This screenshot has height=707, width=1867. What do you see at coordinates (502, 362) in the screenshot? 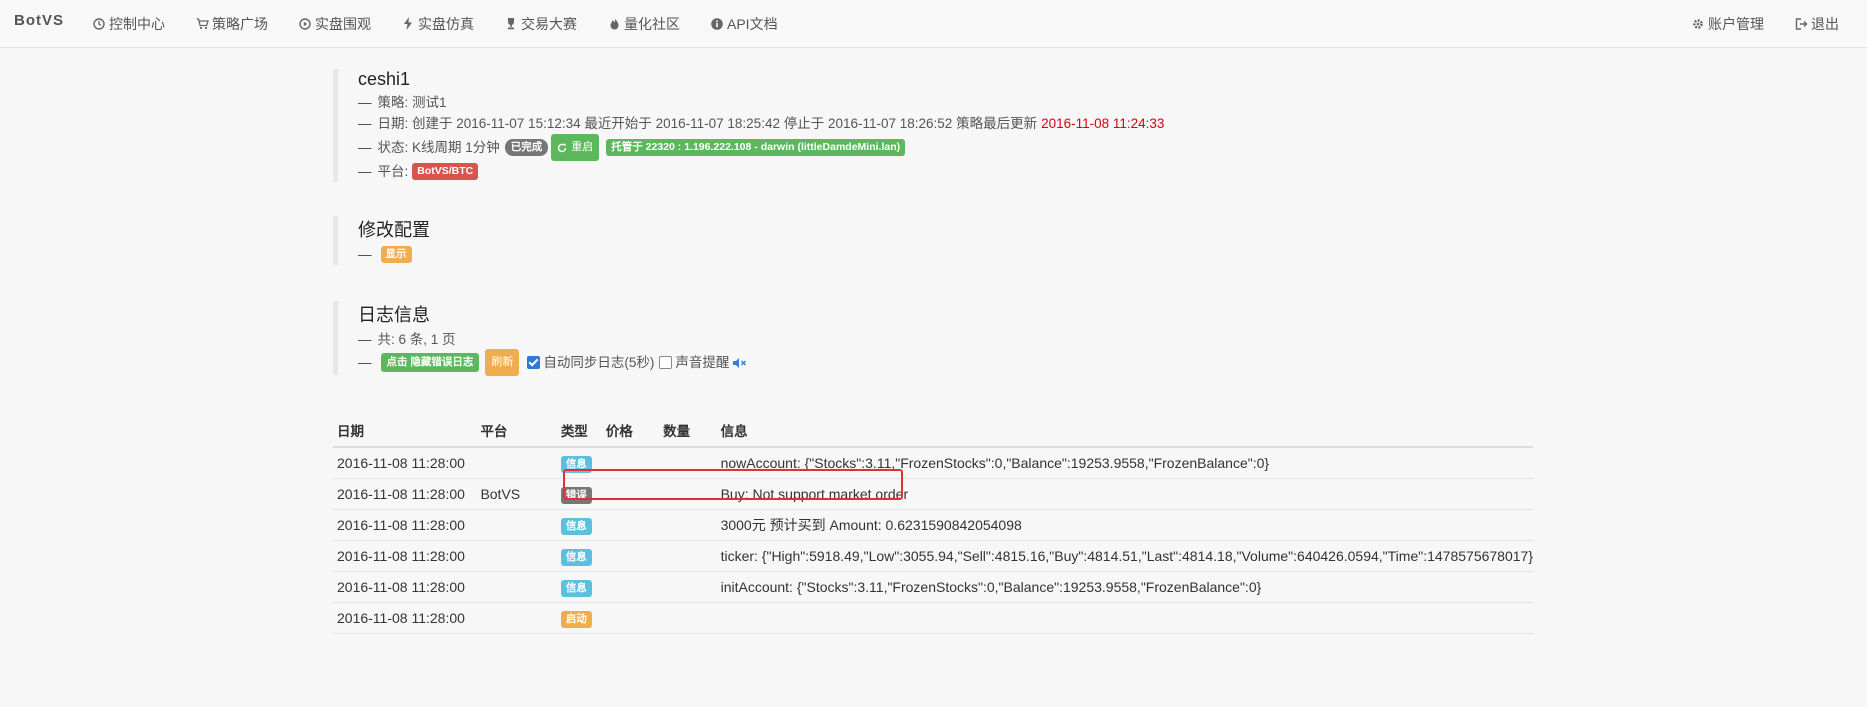
I see `refresh-button: 刷新` at bounding box center [502, 362].